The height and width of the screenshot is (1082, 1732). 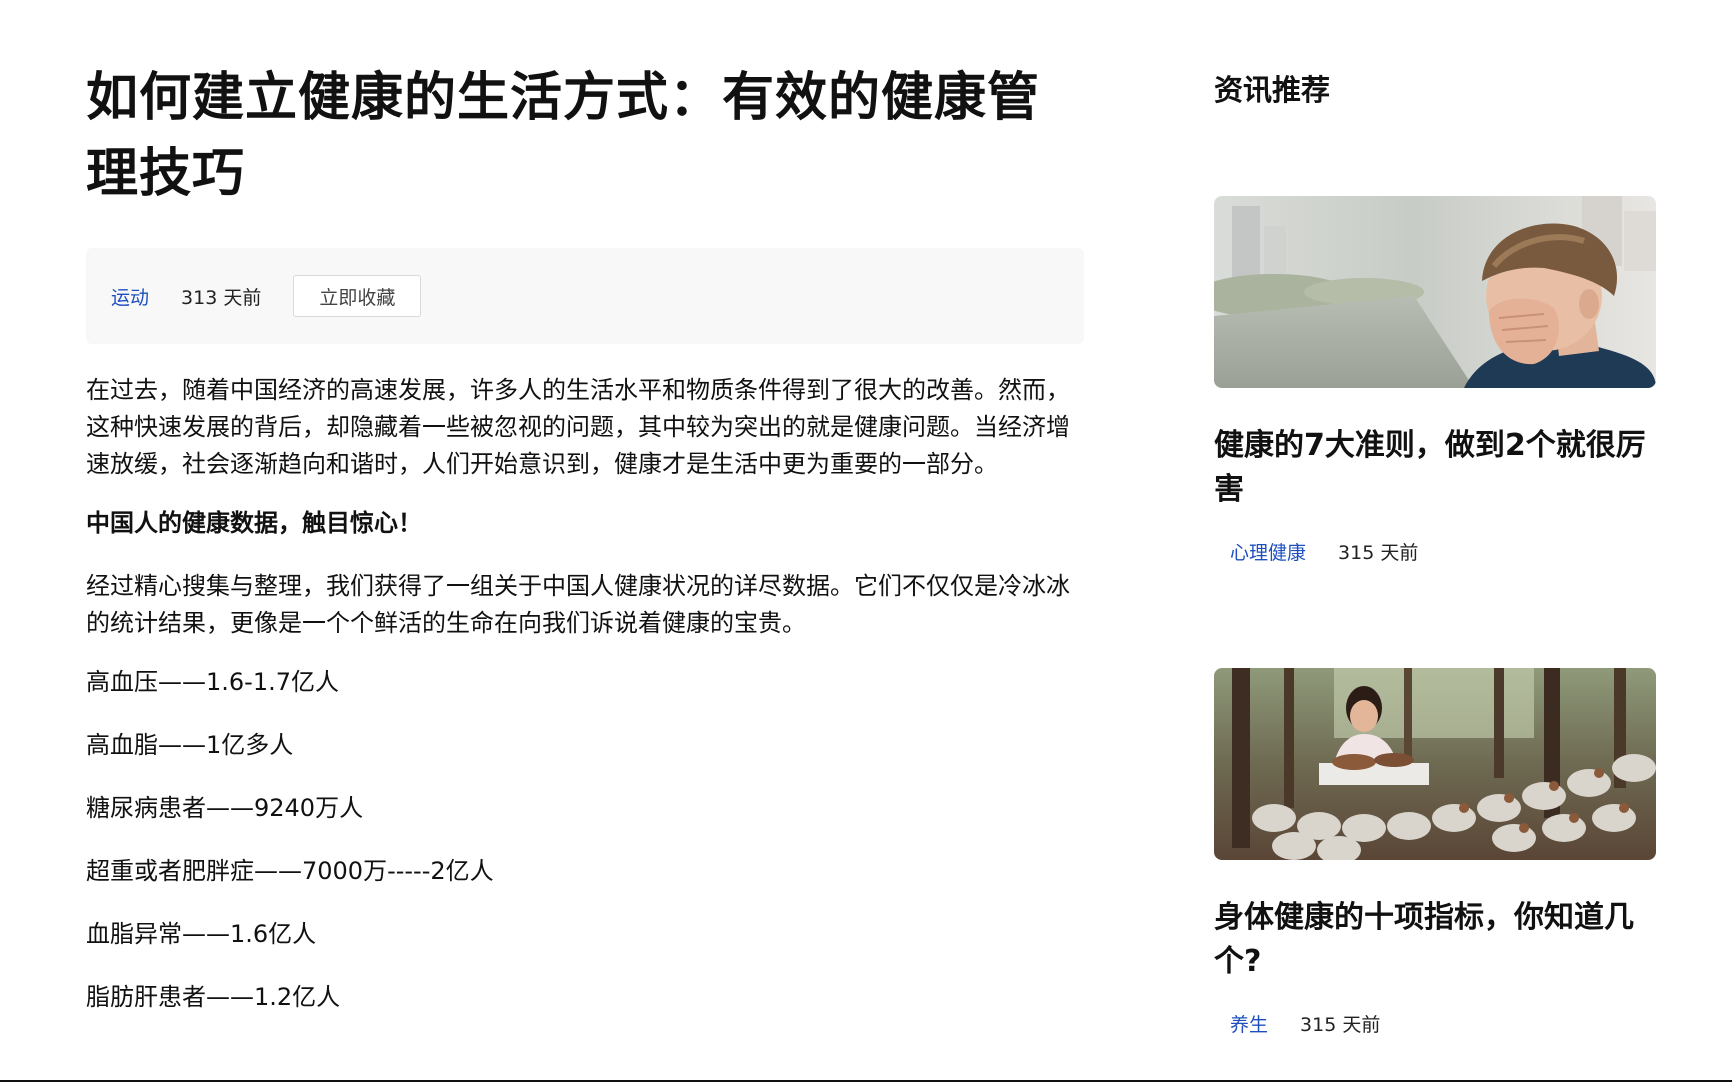 I want to click on recommendation-card: 身体健康的十项指标，你知道几个? 养生 315 天前, so click(x=1435, y=852).